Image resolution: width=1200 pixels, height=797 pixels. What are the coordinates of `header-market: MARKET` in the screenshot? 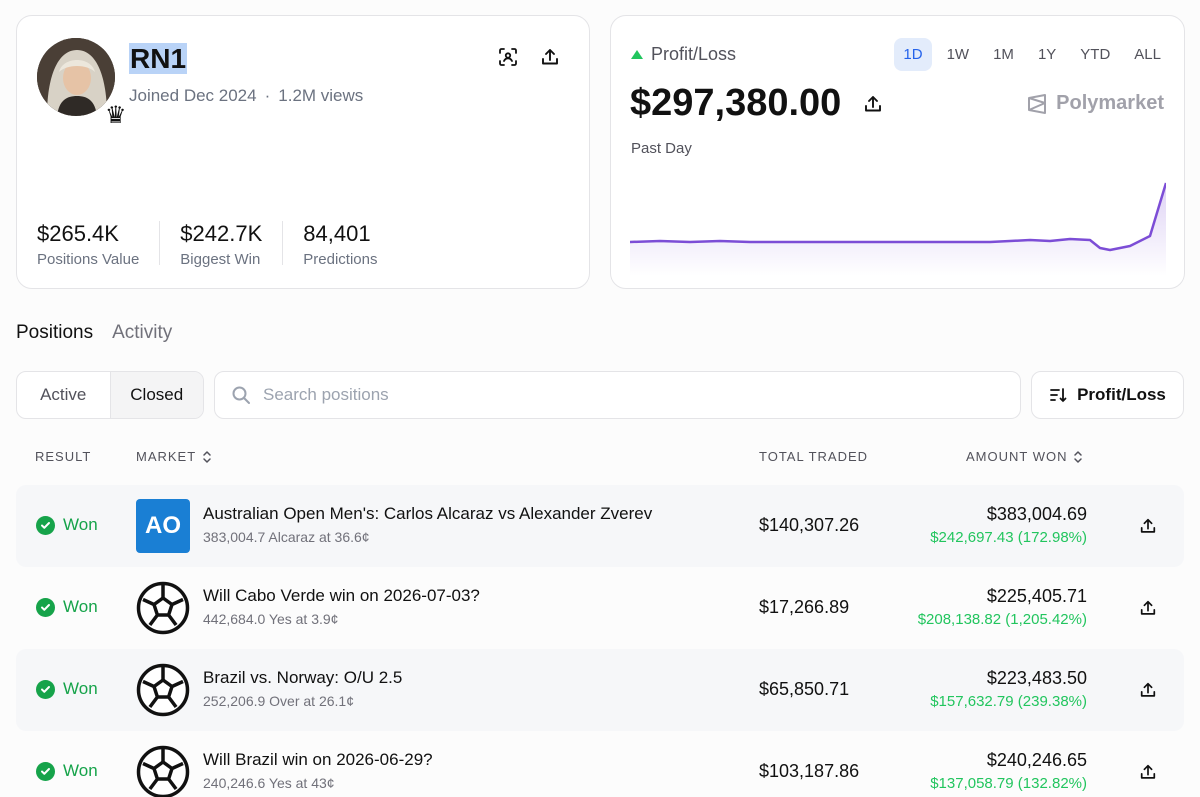 It's located at (174, 456).